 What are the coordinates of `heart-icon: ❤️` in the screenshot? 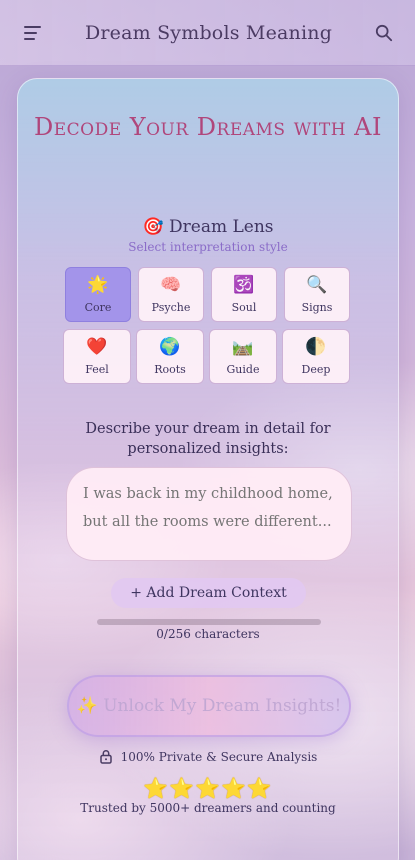 It's located at (97, 347).